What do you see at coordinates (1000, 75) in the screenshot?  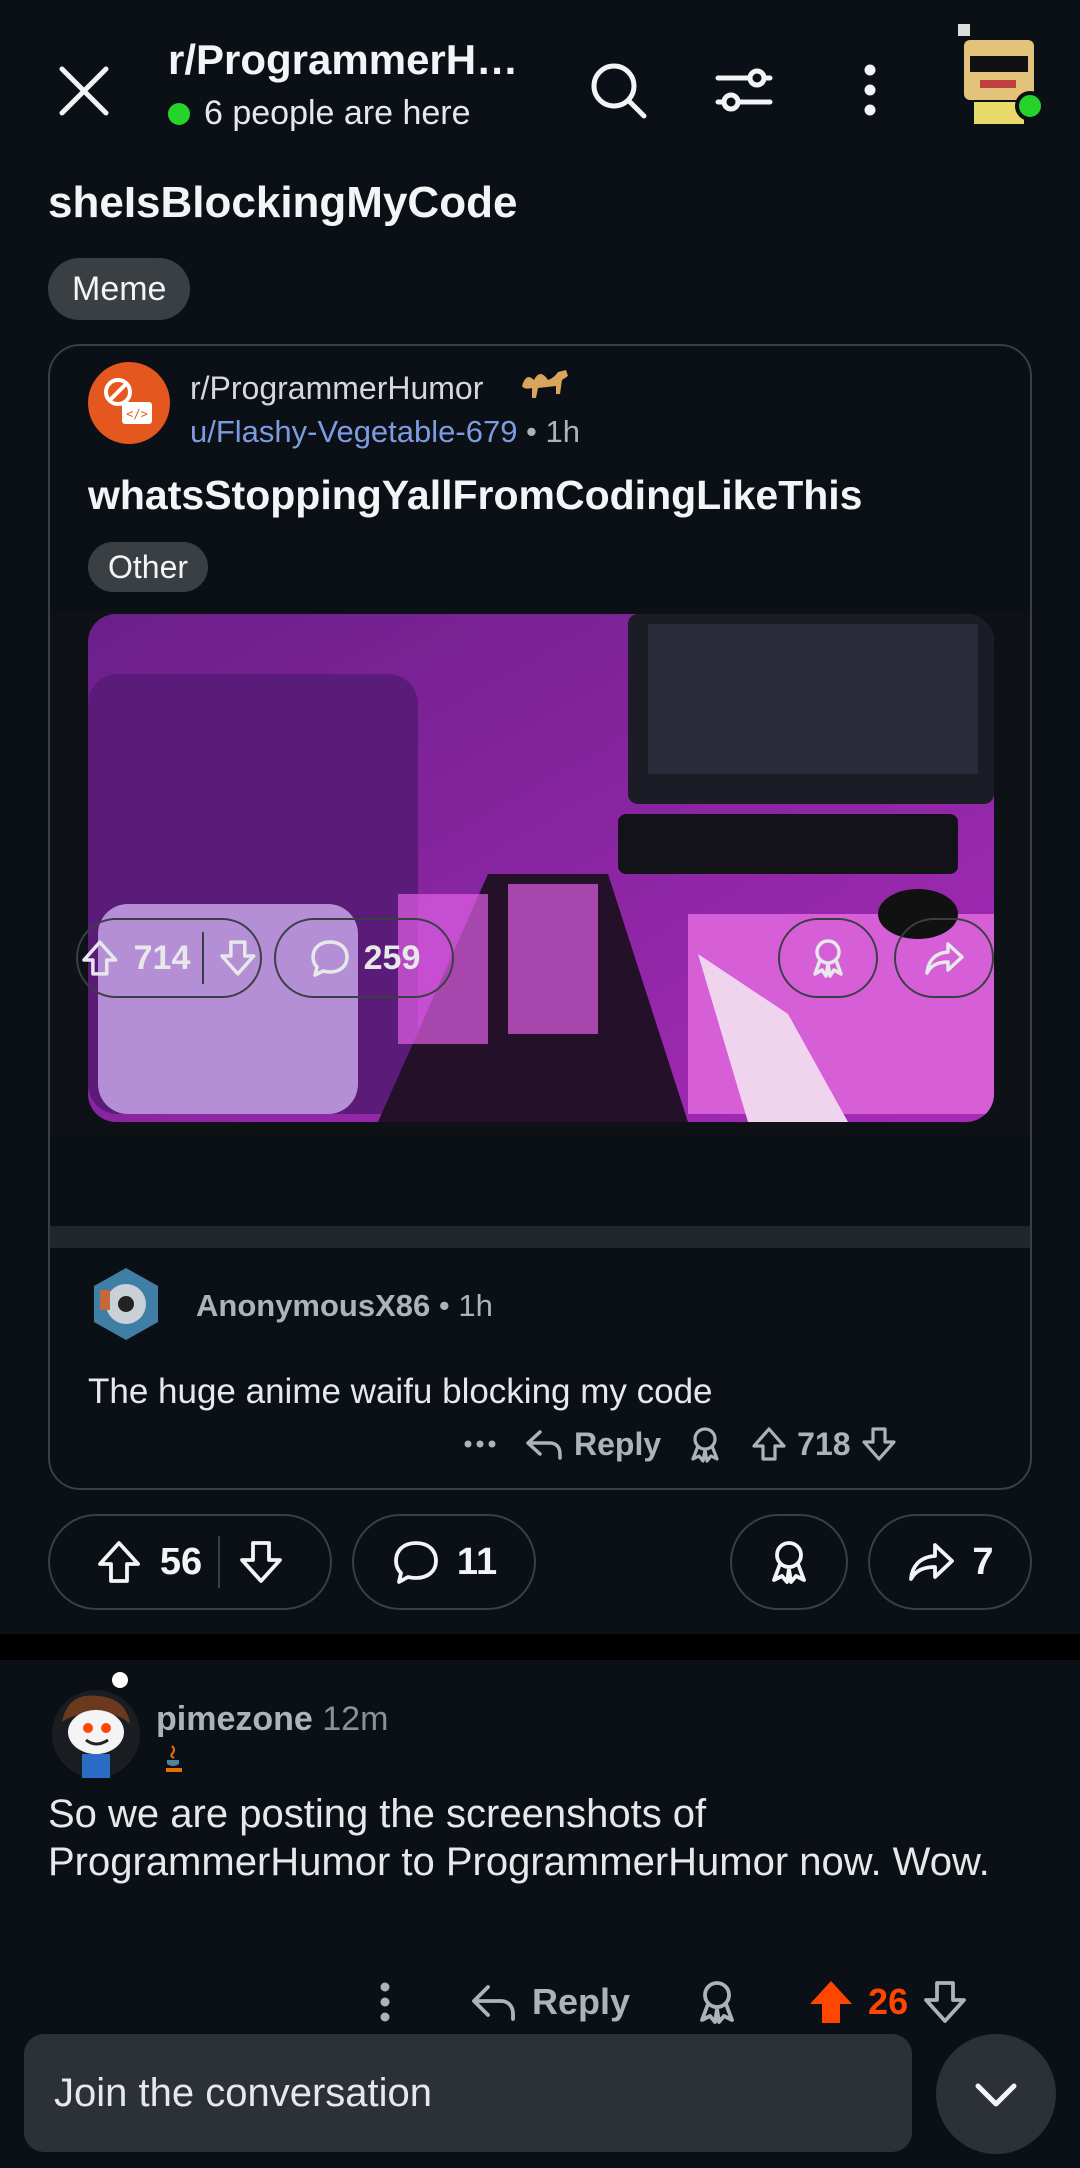 I see `user-avatar` at bounding box center [1000, 75].